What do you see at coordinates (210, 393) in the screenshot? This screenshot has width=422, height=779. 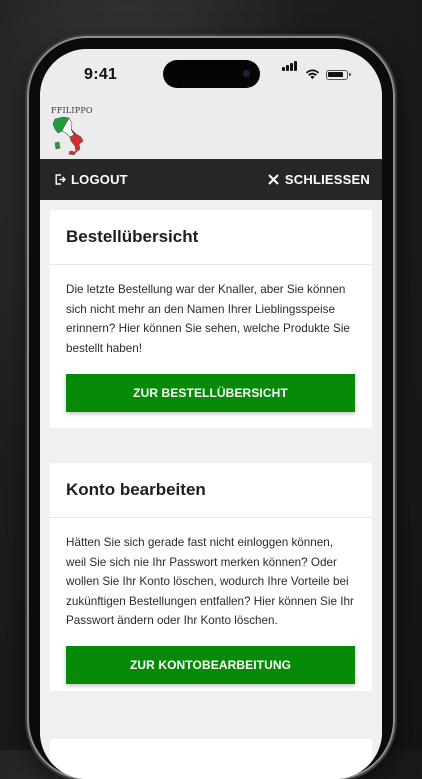 I see `order-overview-button: ZUR BESTELLÜBERSICHT` at bounding box center [210, 393].